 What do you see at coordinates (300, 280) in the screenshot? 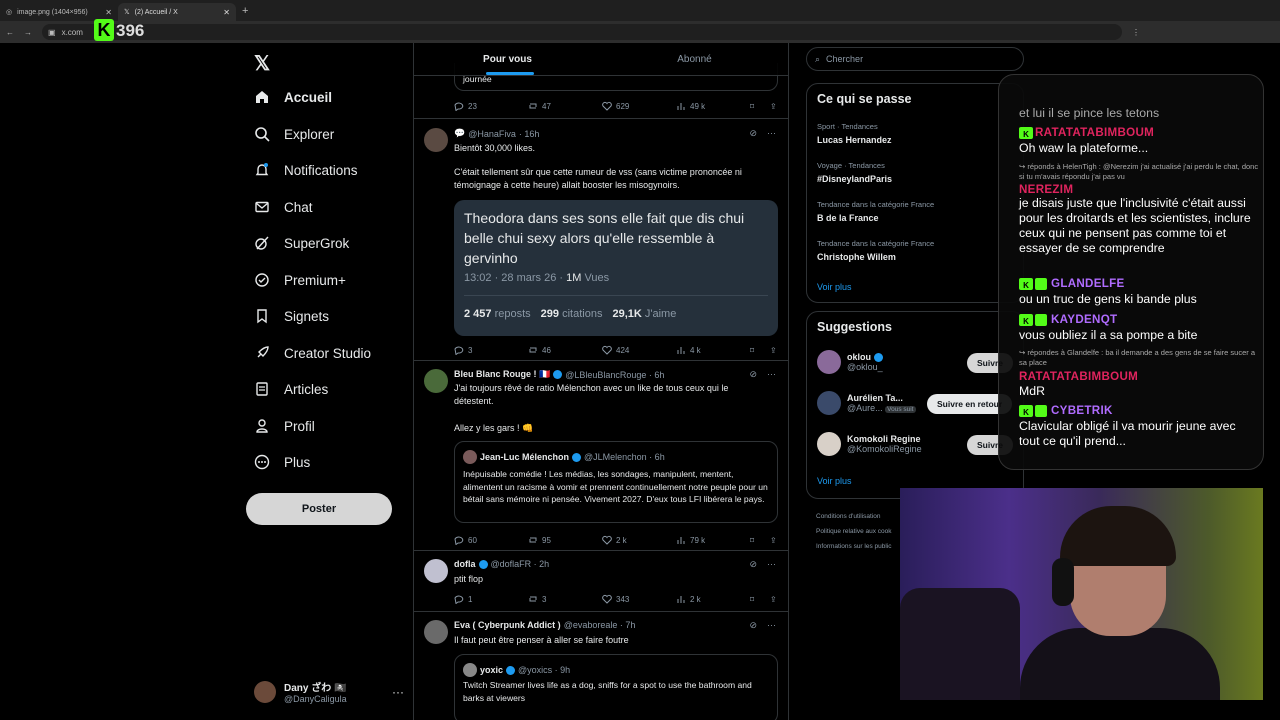
I see `sidebar-item-premium: Premium+` at bounding box center [300, 280].